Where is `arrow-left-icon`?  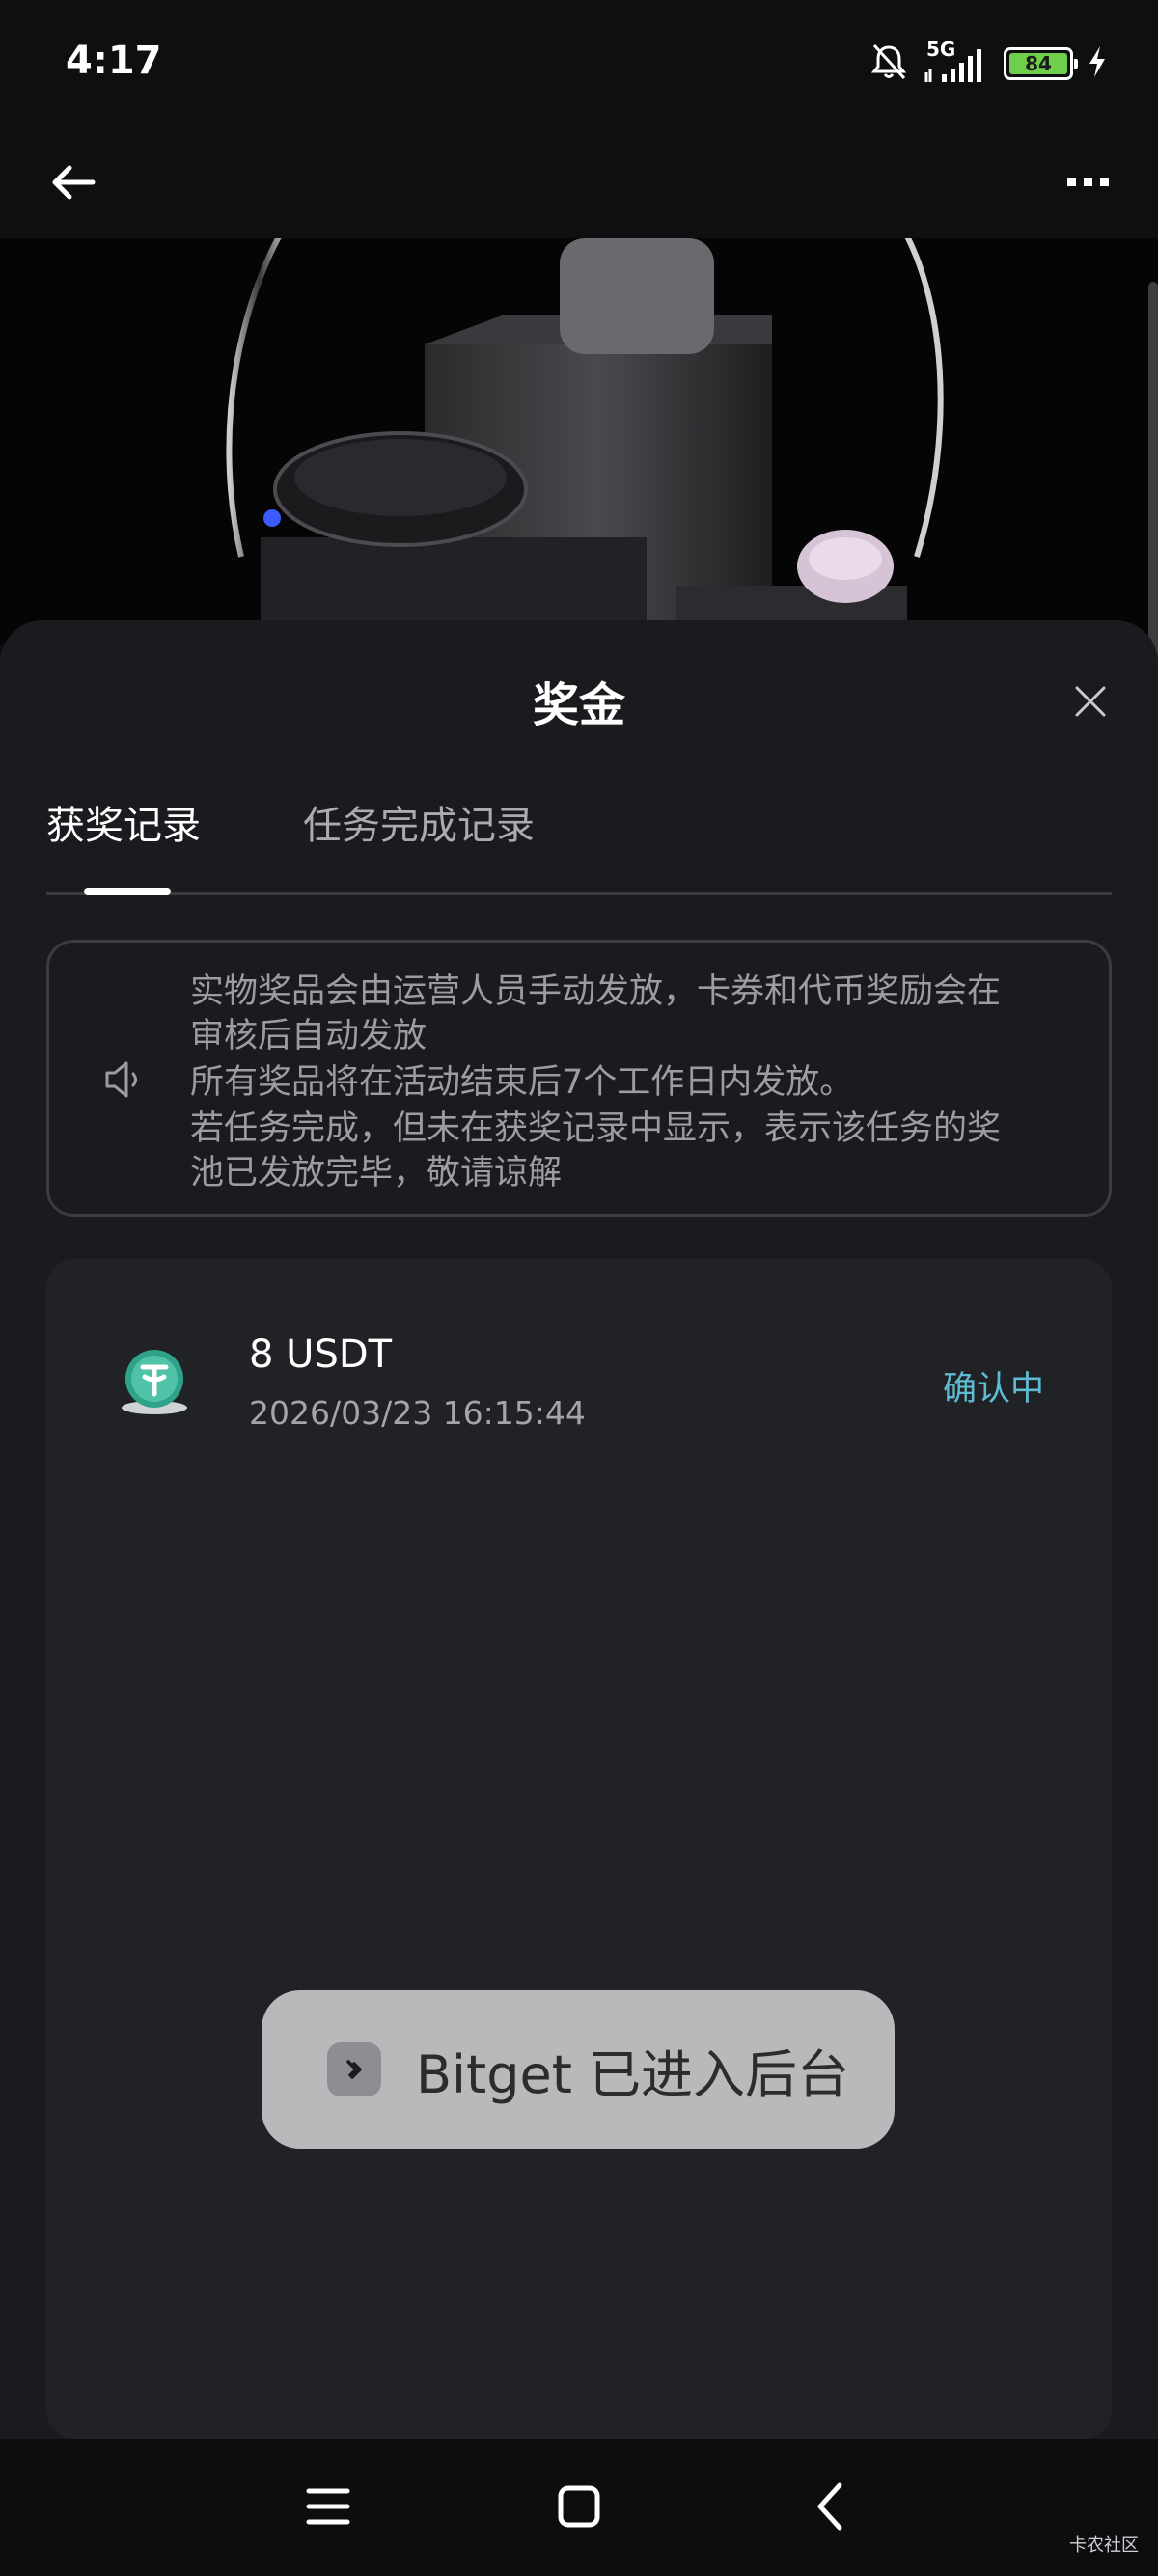 arrow-left-icon is located at coordinates (74, 182).